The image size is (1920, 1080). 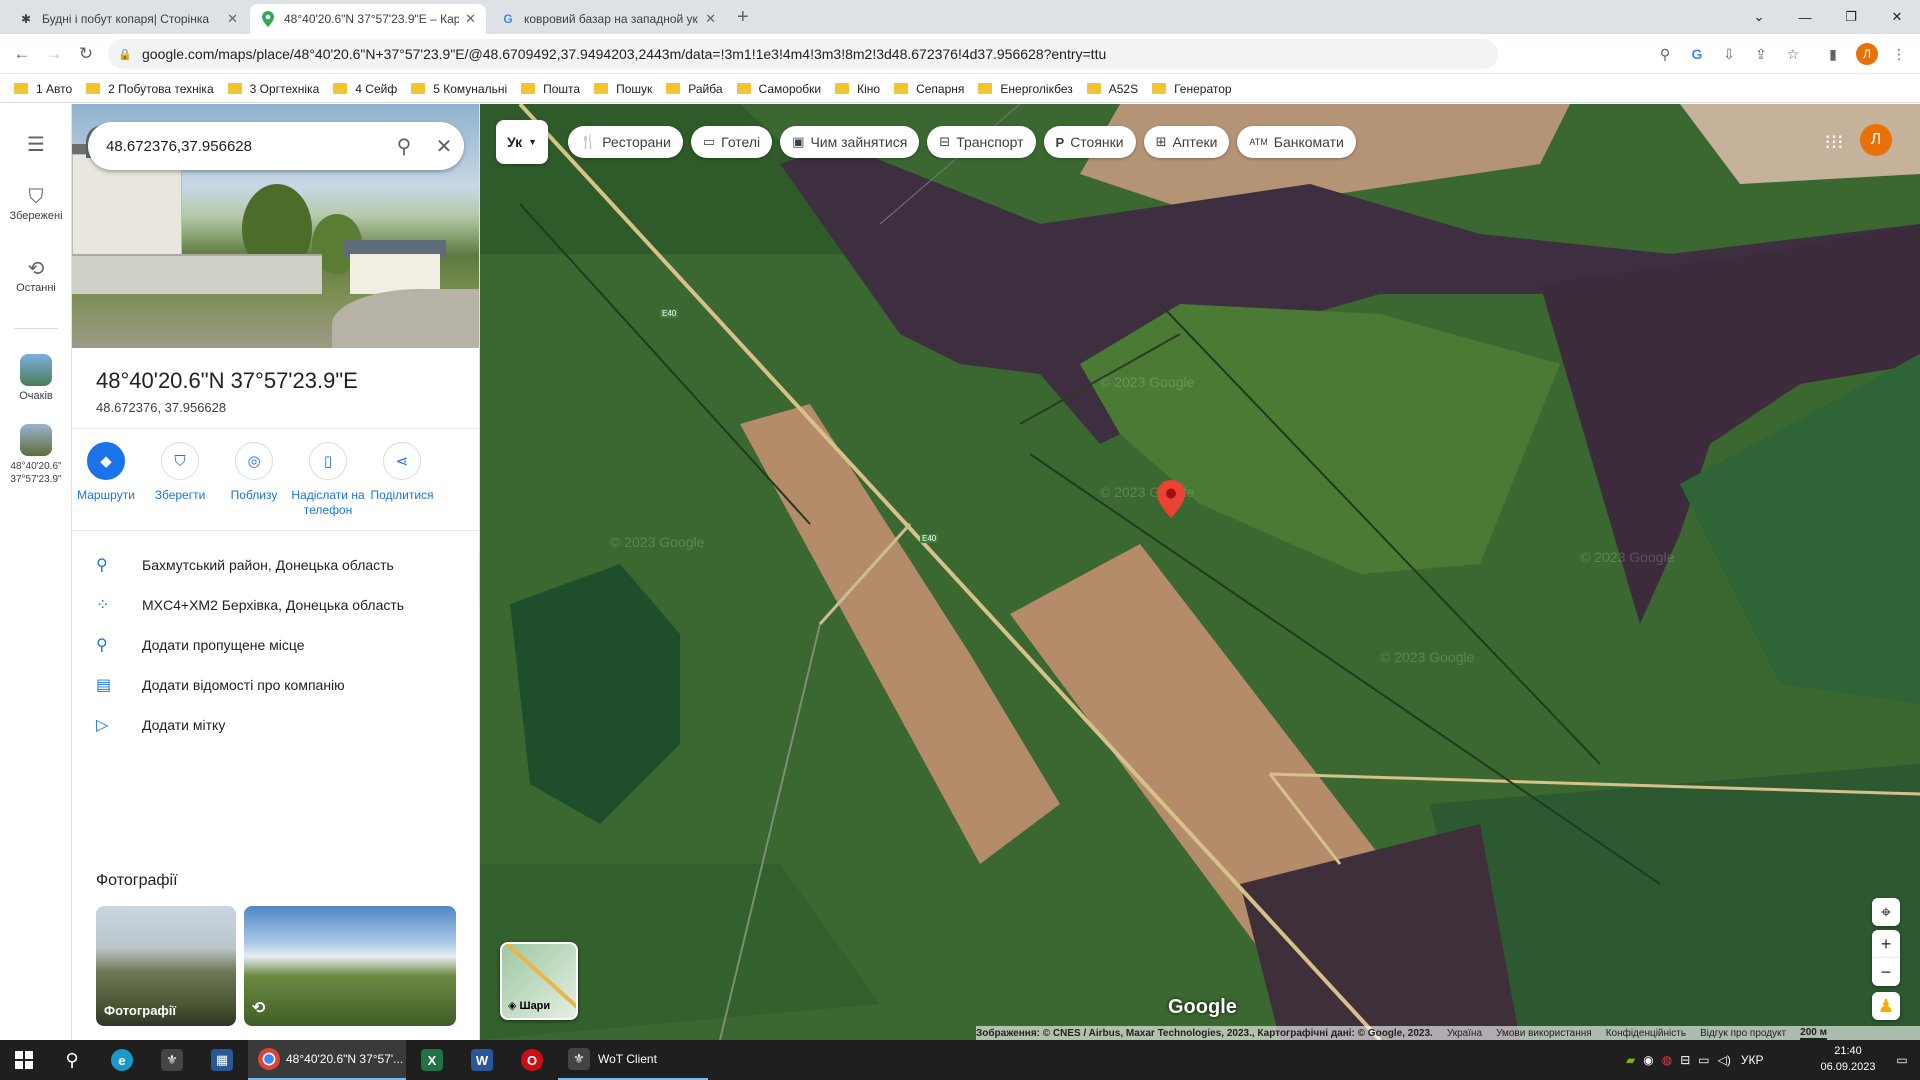 I want to click on info-row-add-label: ▷ Додати мітку, so click(x=275, y=725).